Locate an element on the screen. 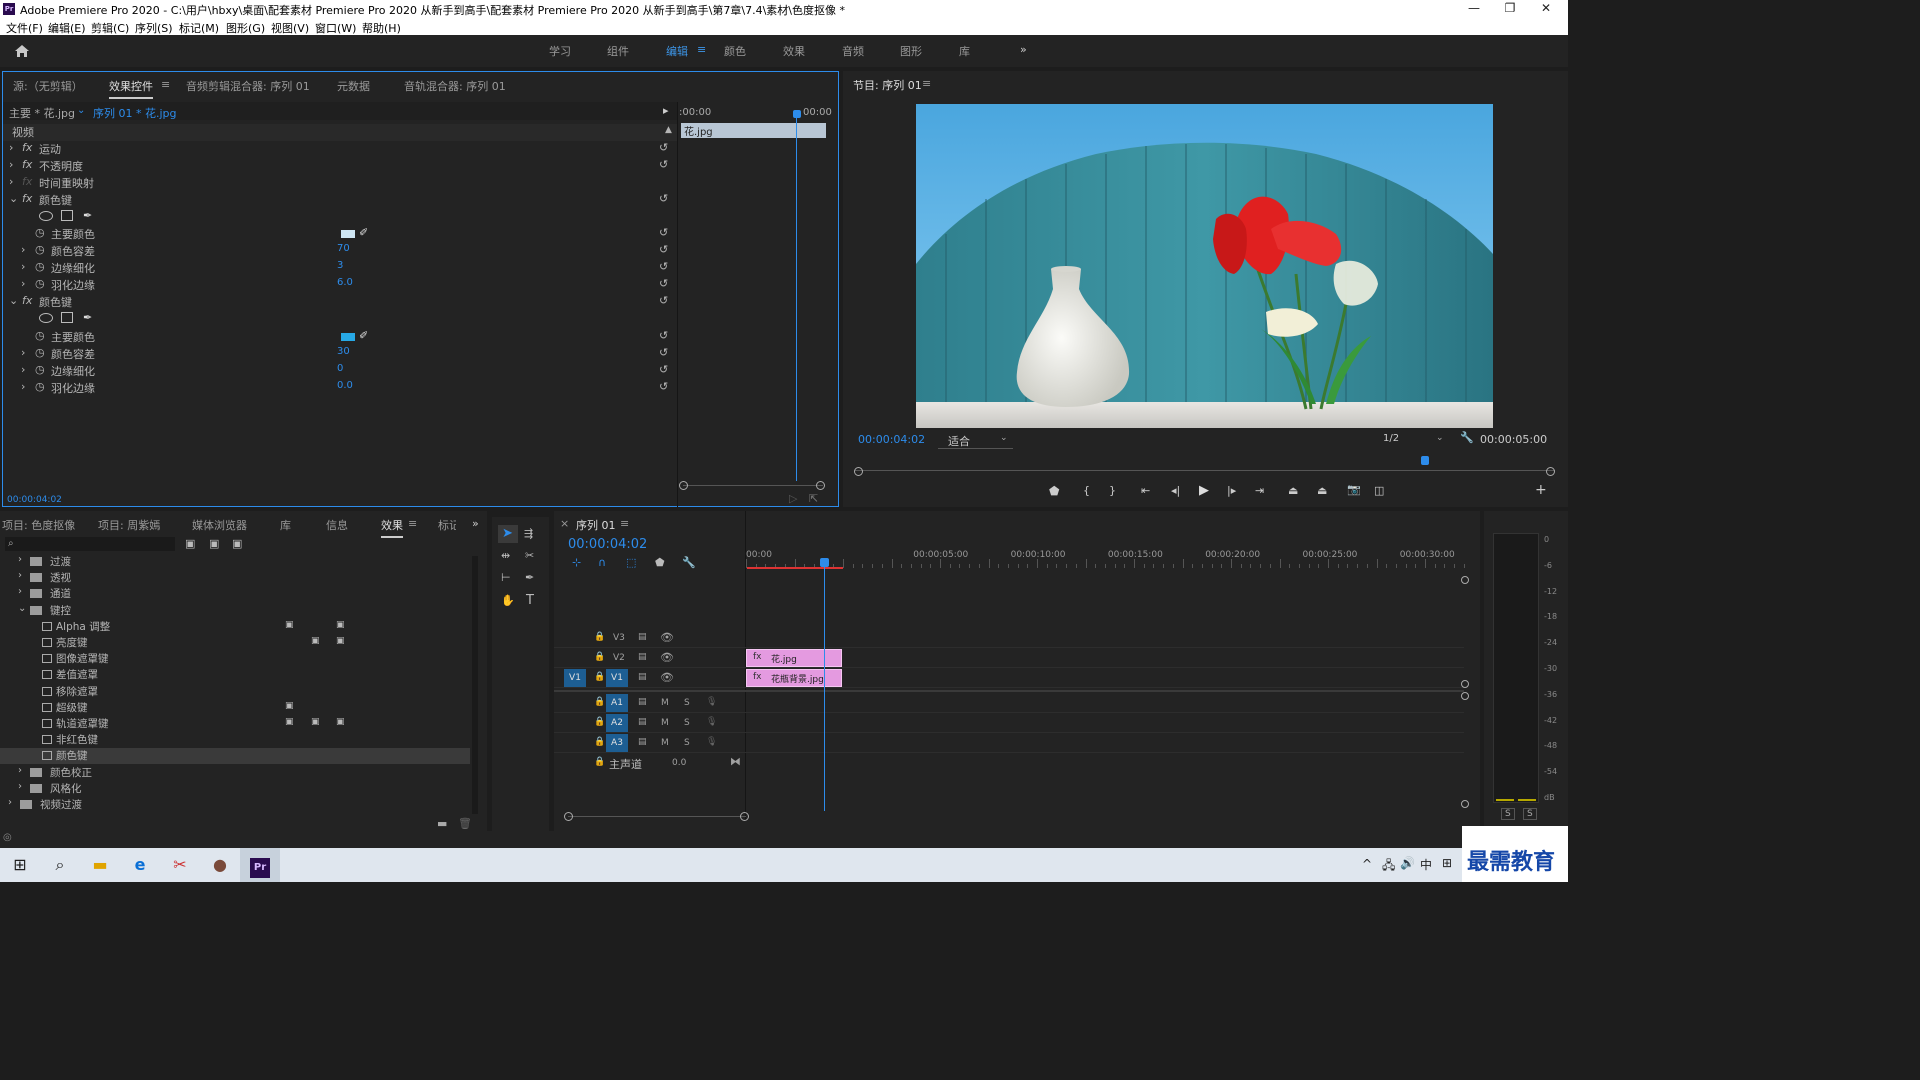  tab-menu-icon: ≡ is located at coordinates (412, 523).